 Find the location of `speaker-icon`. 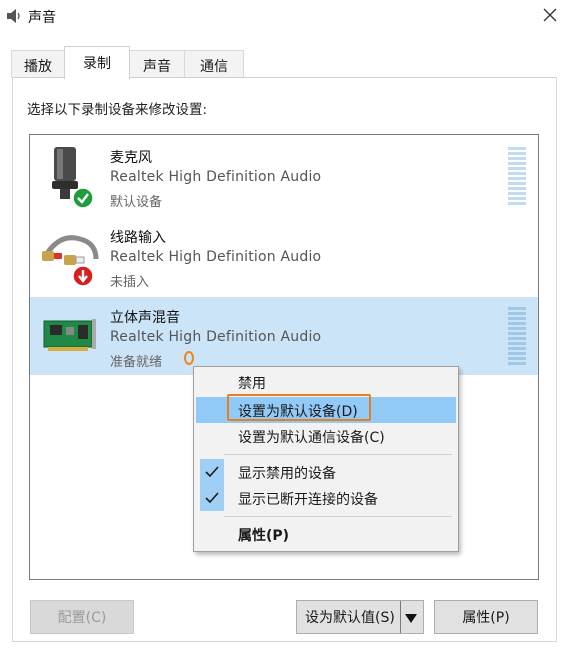

speaker-icon is located at coordinates (14, 16).